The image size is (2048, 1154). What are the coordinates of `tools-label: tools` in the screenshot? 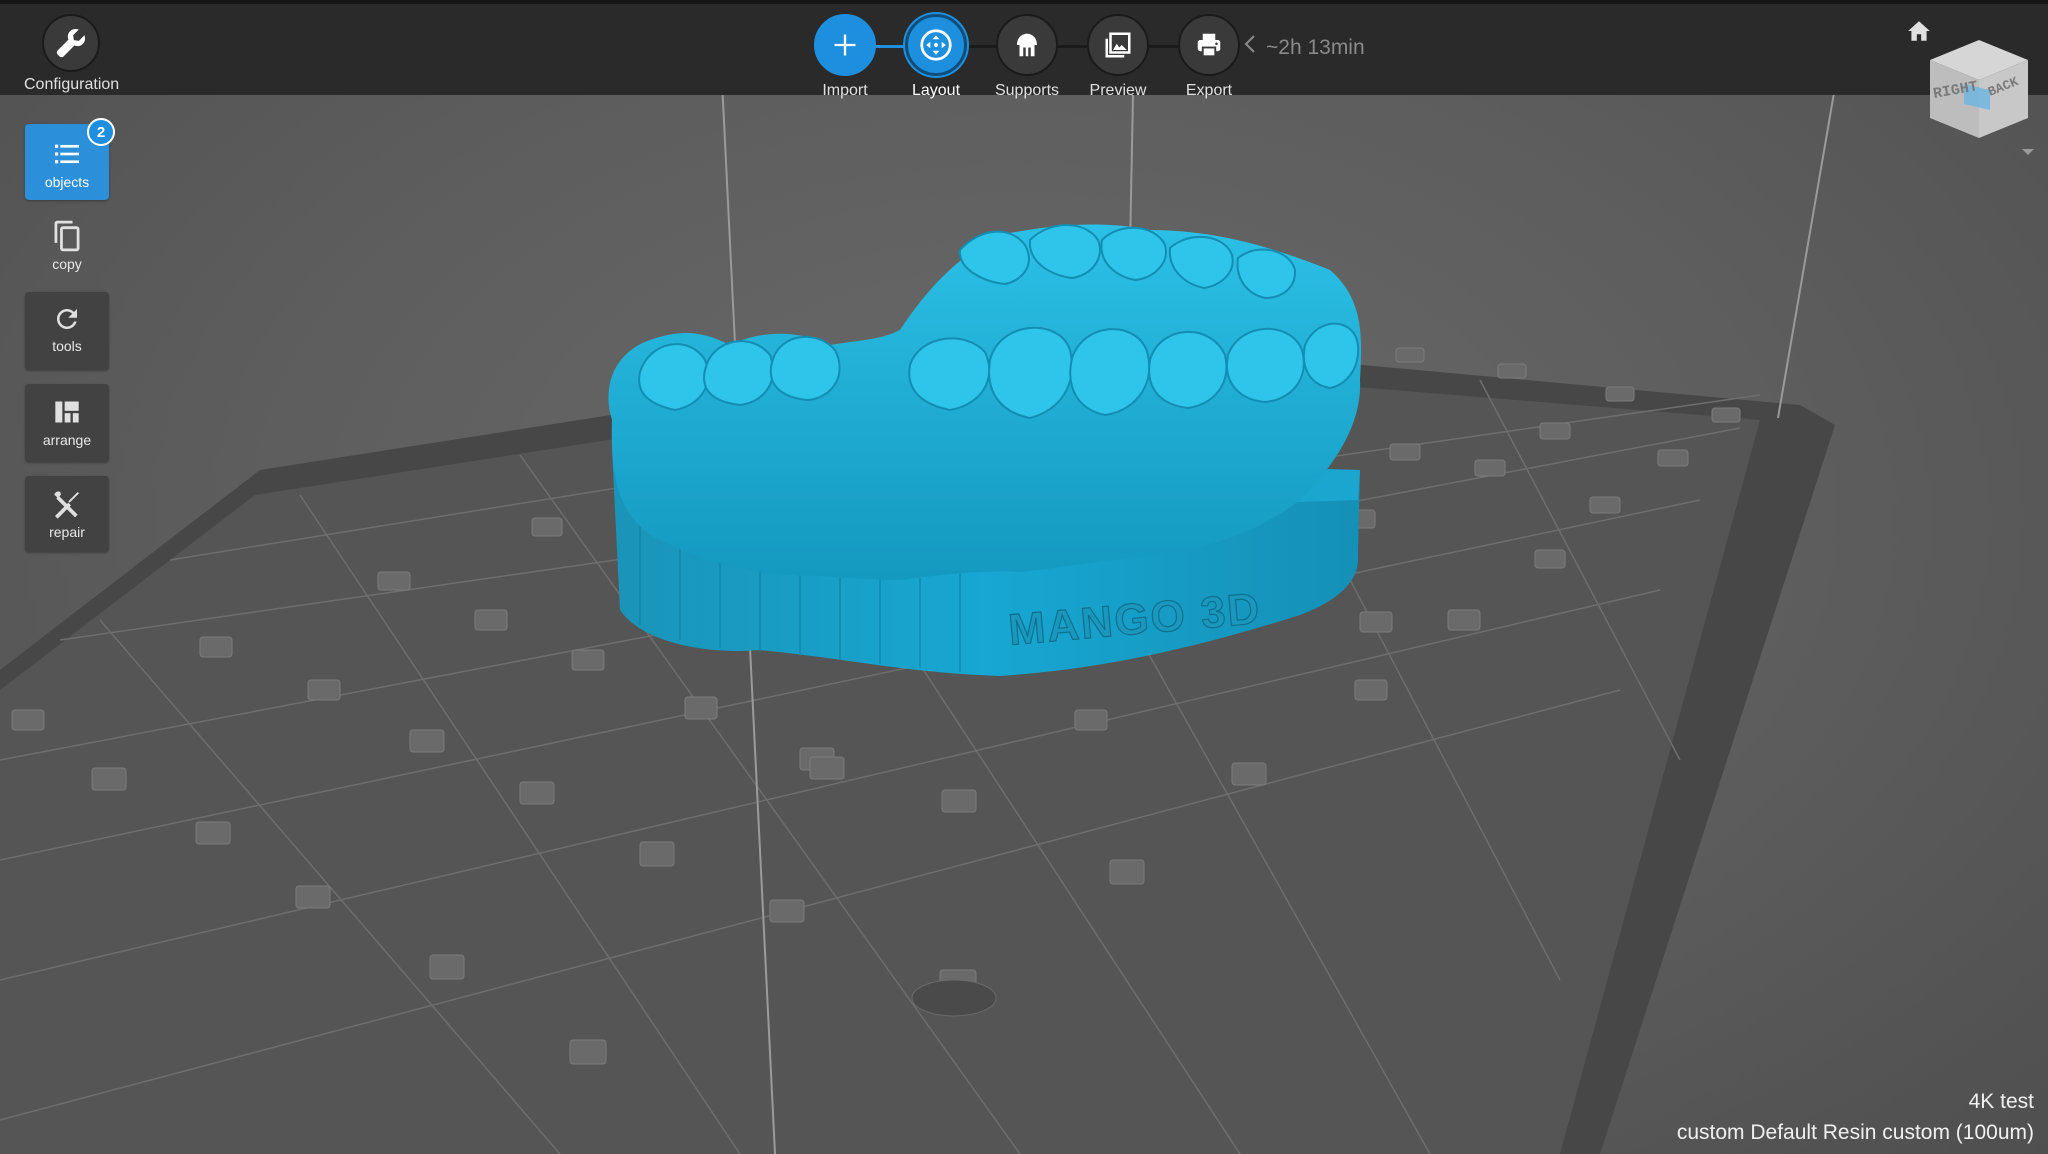 It's located at (67, 346).